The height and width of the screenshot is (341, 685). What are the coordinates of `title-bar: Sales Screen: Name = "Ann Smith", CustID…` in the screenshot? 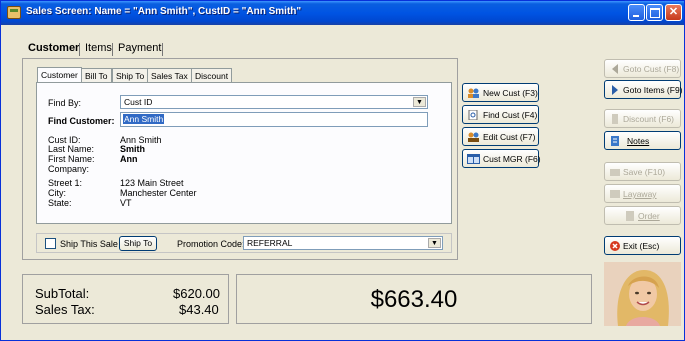 It's located at (342, 13).